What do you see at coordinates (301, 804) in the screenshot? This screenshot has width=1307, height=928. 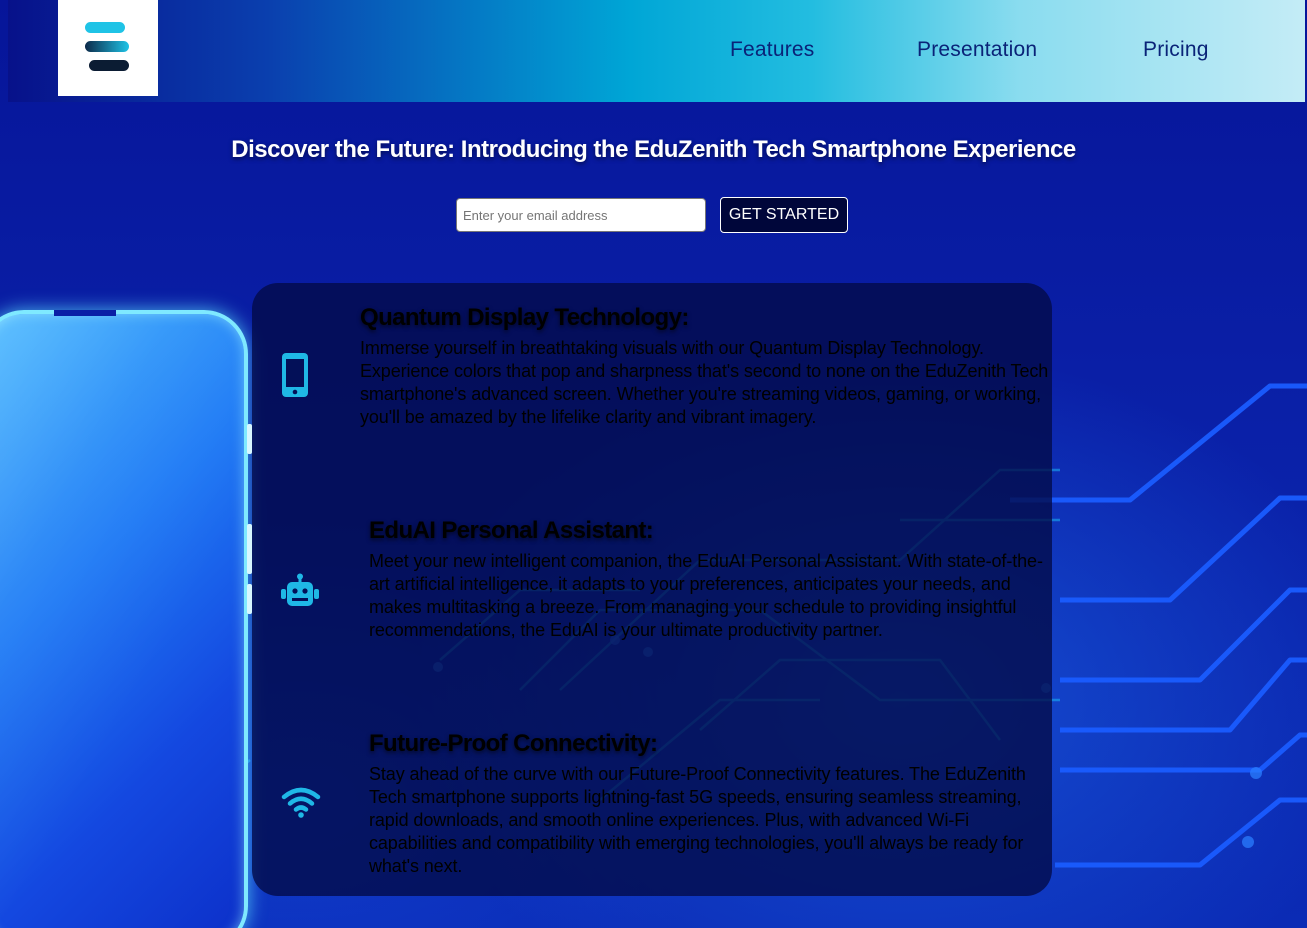 I see `wifi-icon` at bounding box center [301, 804].